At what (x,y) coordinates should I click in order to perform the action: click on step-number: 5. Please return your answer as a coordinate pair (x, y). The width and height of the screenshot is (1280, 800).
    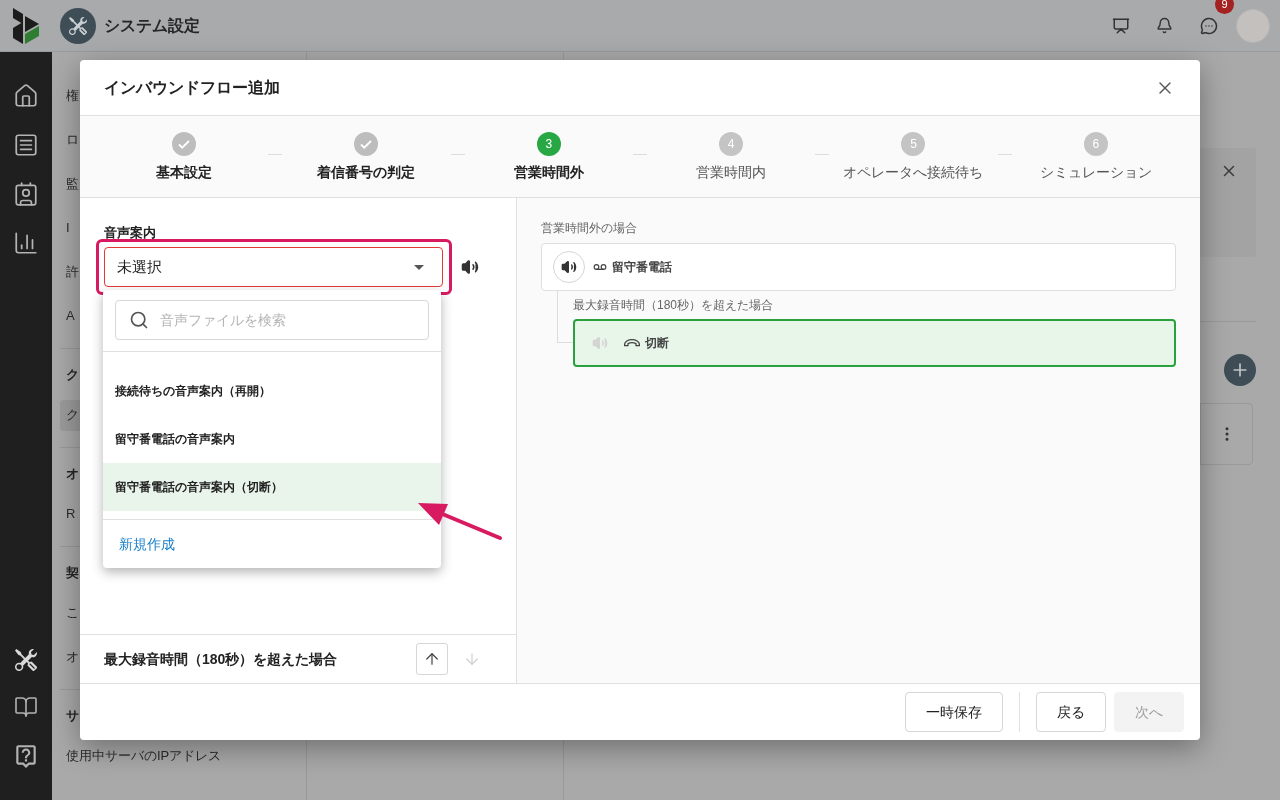
    Looking at the image, I should click on (913, 144).